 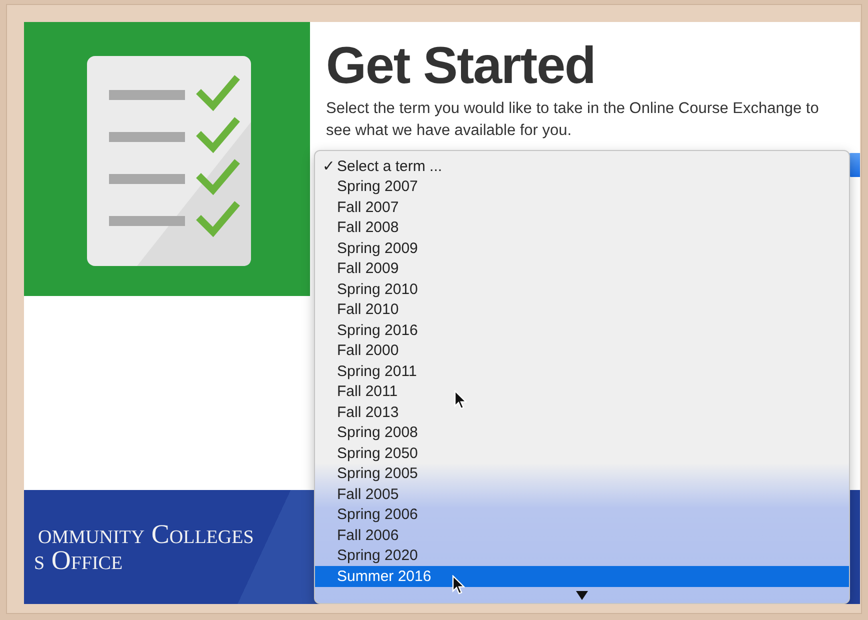 What do you see at coordinates (582, 535) in the screenshot?
I see `term-option: Fall 2006` at bounding box center [582, 535].